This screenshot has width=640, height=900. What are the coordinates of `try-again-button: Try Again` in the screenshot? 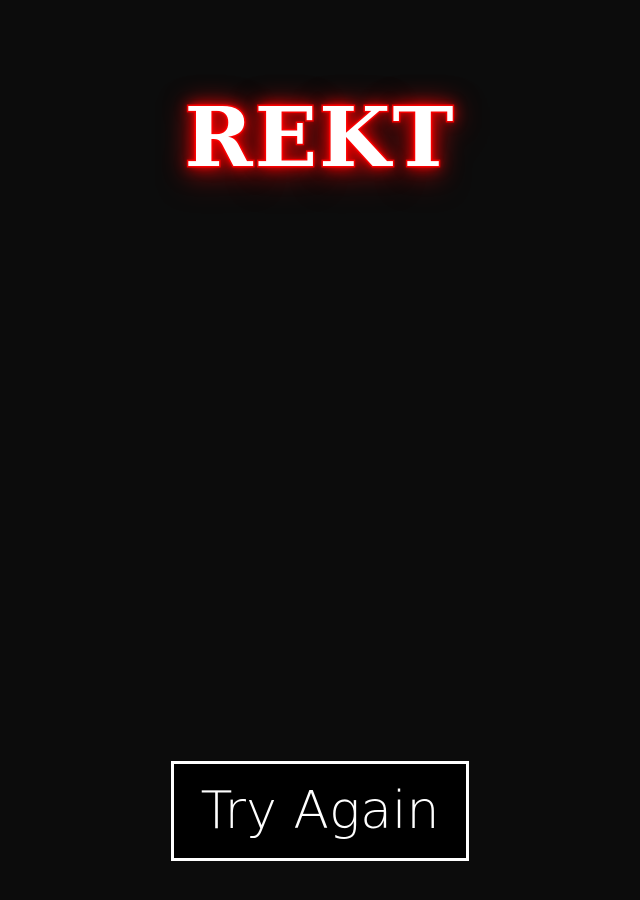 It's located at (320, 811).